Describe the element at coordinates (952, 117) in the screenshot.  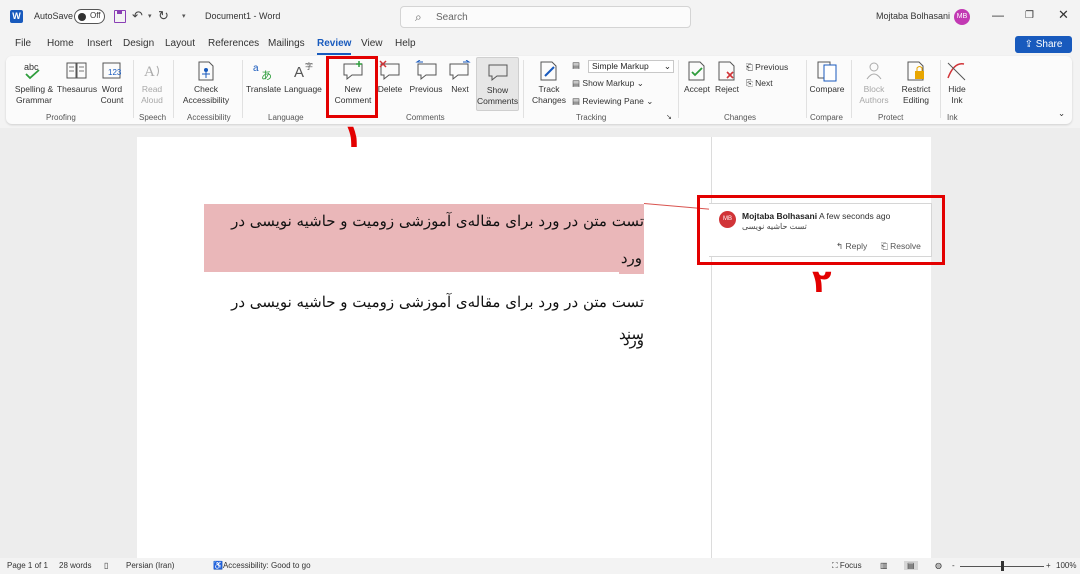
I see `ink-group-label: Ink` at that location.